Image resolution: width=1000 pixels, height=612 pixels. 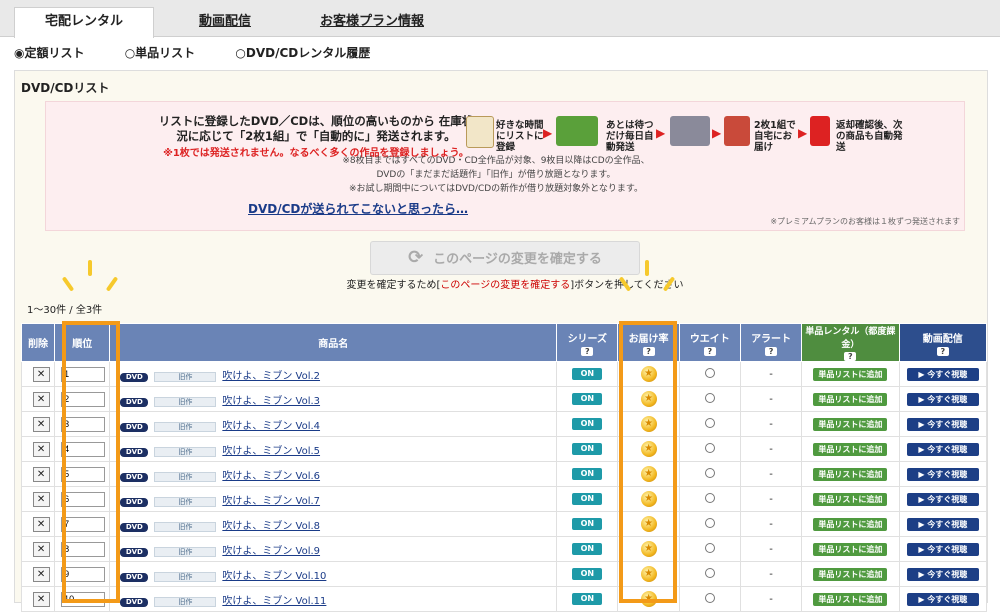 What do you see at coordinates (505, 258) in the screenshot?
I see `confirm-changes-button: ⟳ このページの変更を確定する` at bounding box center [505, 258].